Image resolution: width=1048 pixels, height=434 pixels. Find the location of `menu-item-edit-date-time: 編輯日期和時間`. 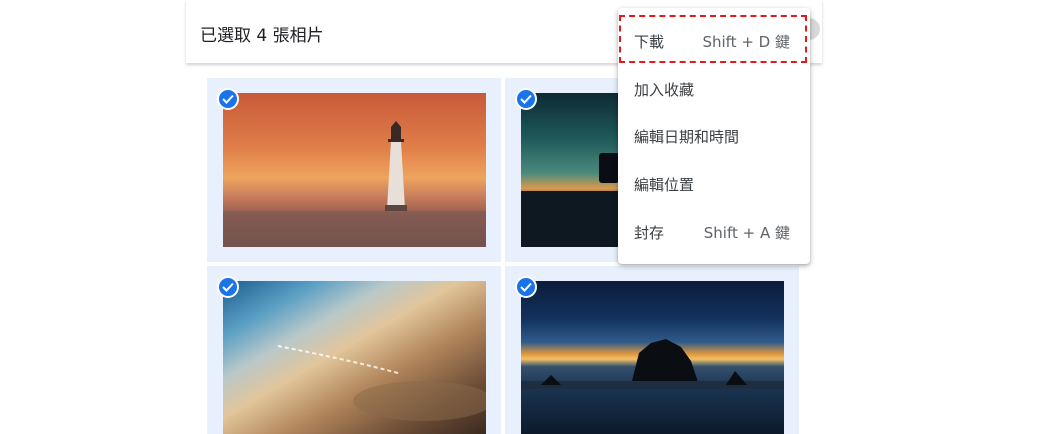

menu-item-edit-date-time: 編輯日期和時間 is located at coordinates (714, 135).